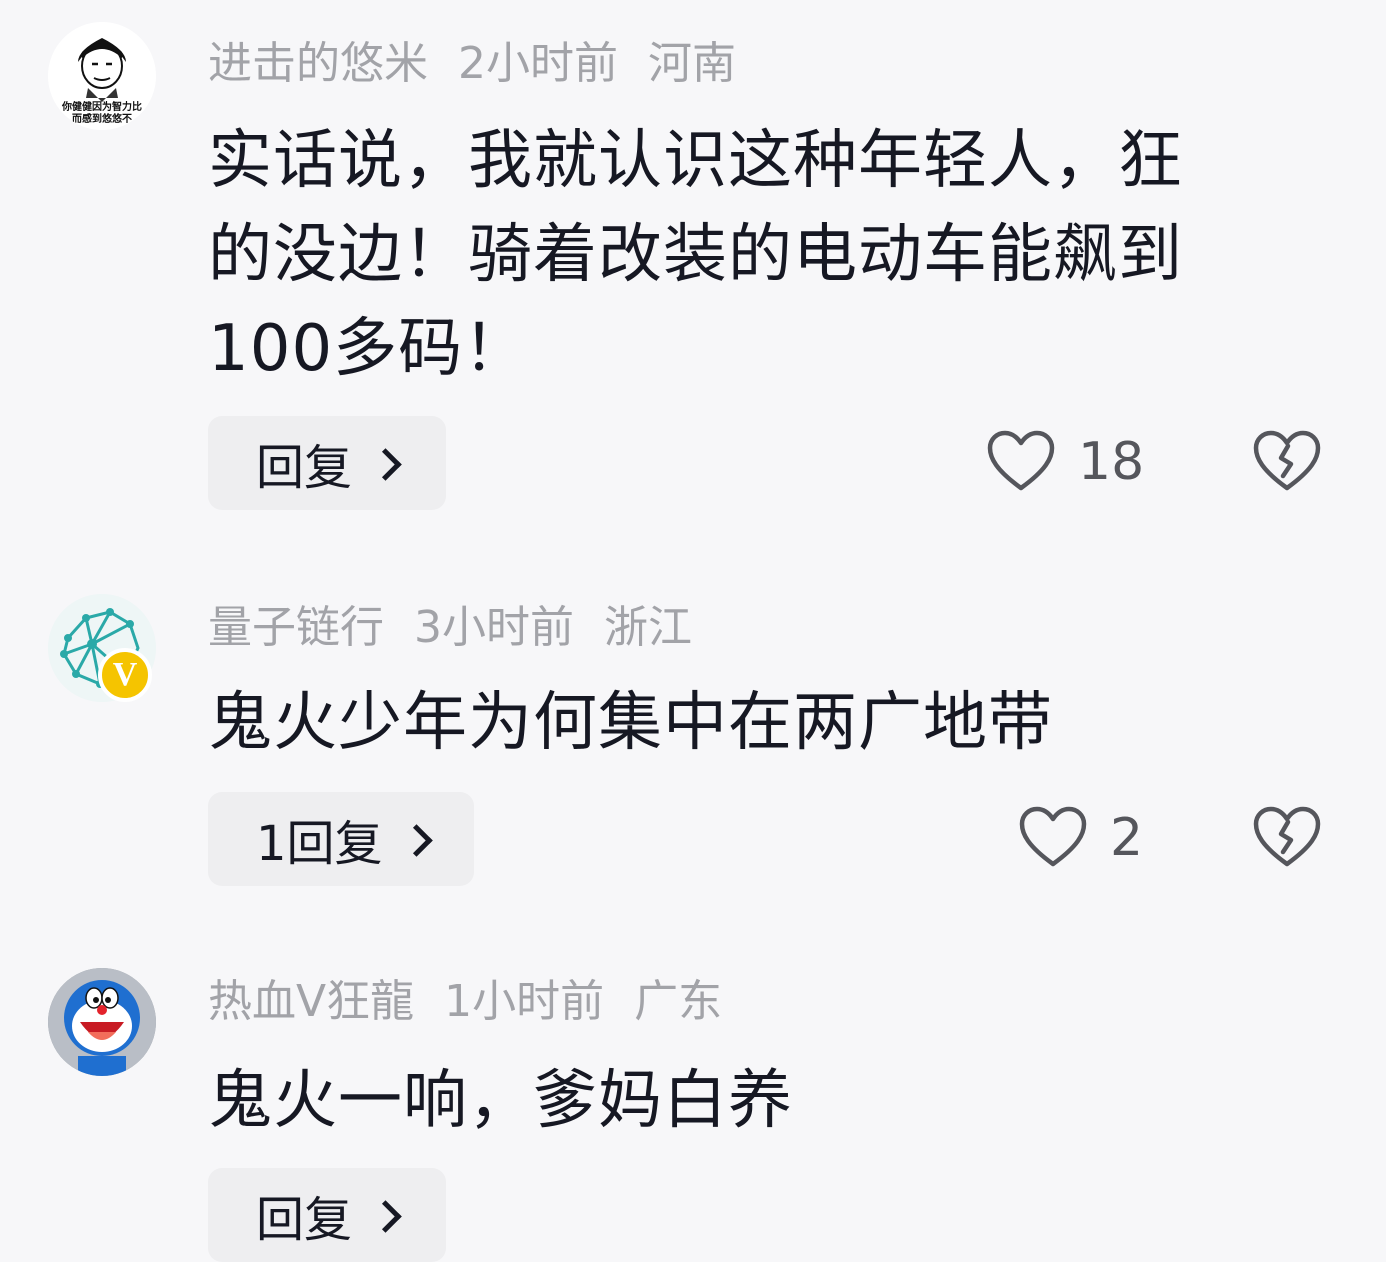 The width and height of the screenshot is (1386, 1262). What do you see at coordinates (1065, 462) in the screenshot?
I see `like-button: 18` at bounding box center [1065, 462].